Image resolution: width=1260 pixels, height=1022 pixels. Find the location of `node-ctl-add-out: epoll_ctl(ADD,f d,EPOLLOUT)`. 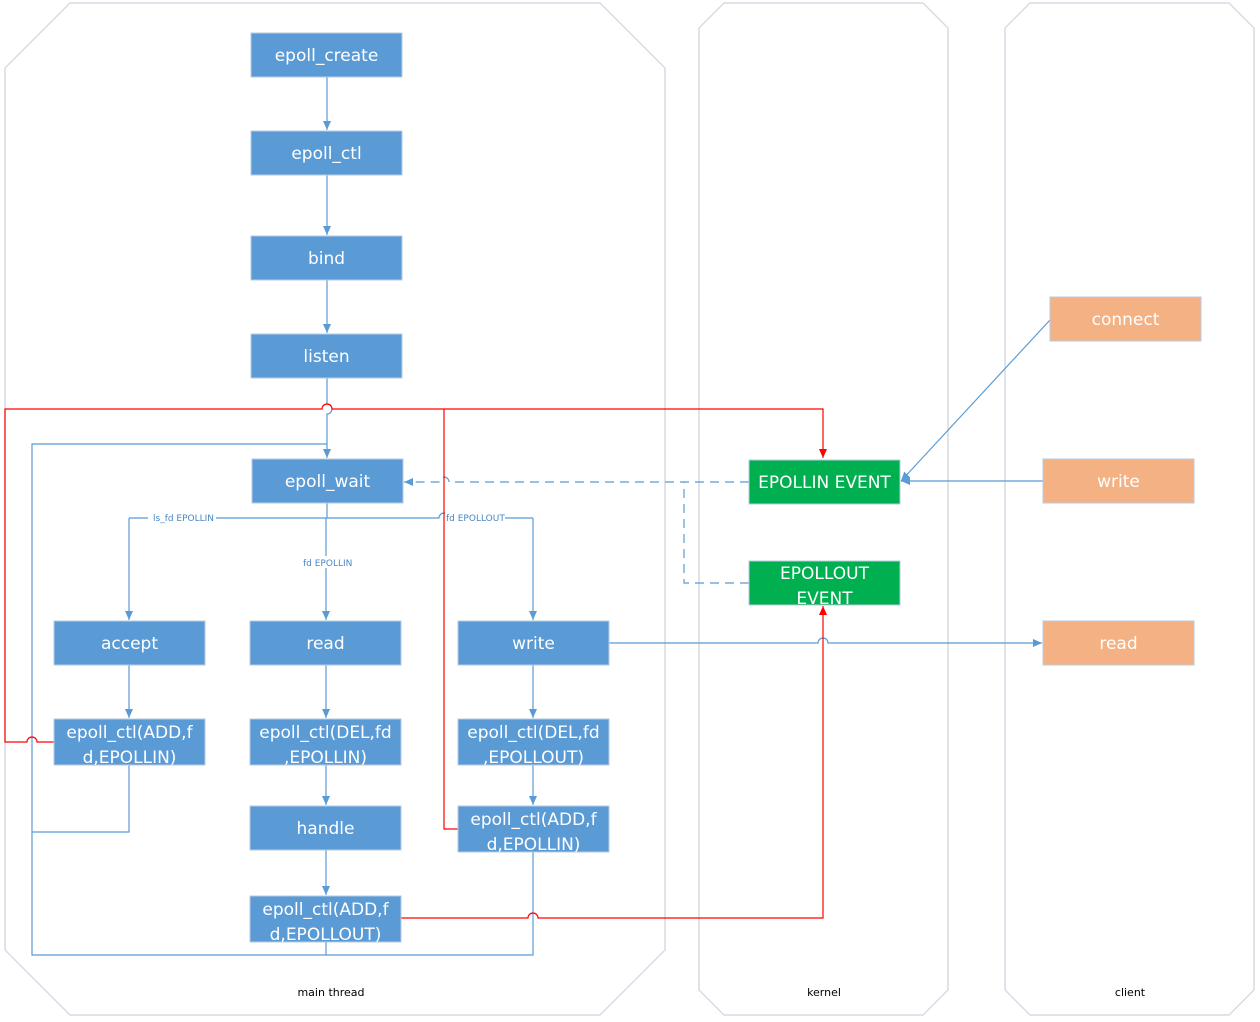

node-ctl-add-out: epoll_ctl(ADD,f d,EPOLLOUT) is located at coordinates (325, 920).